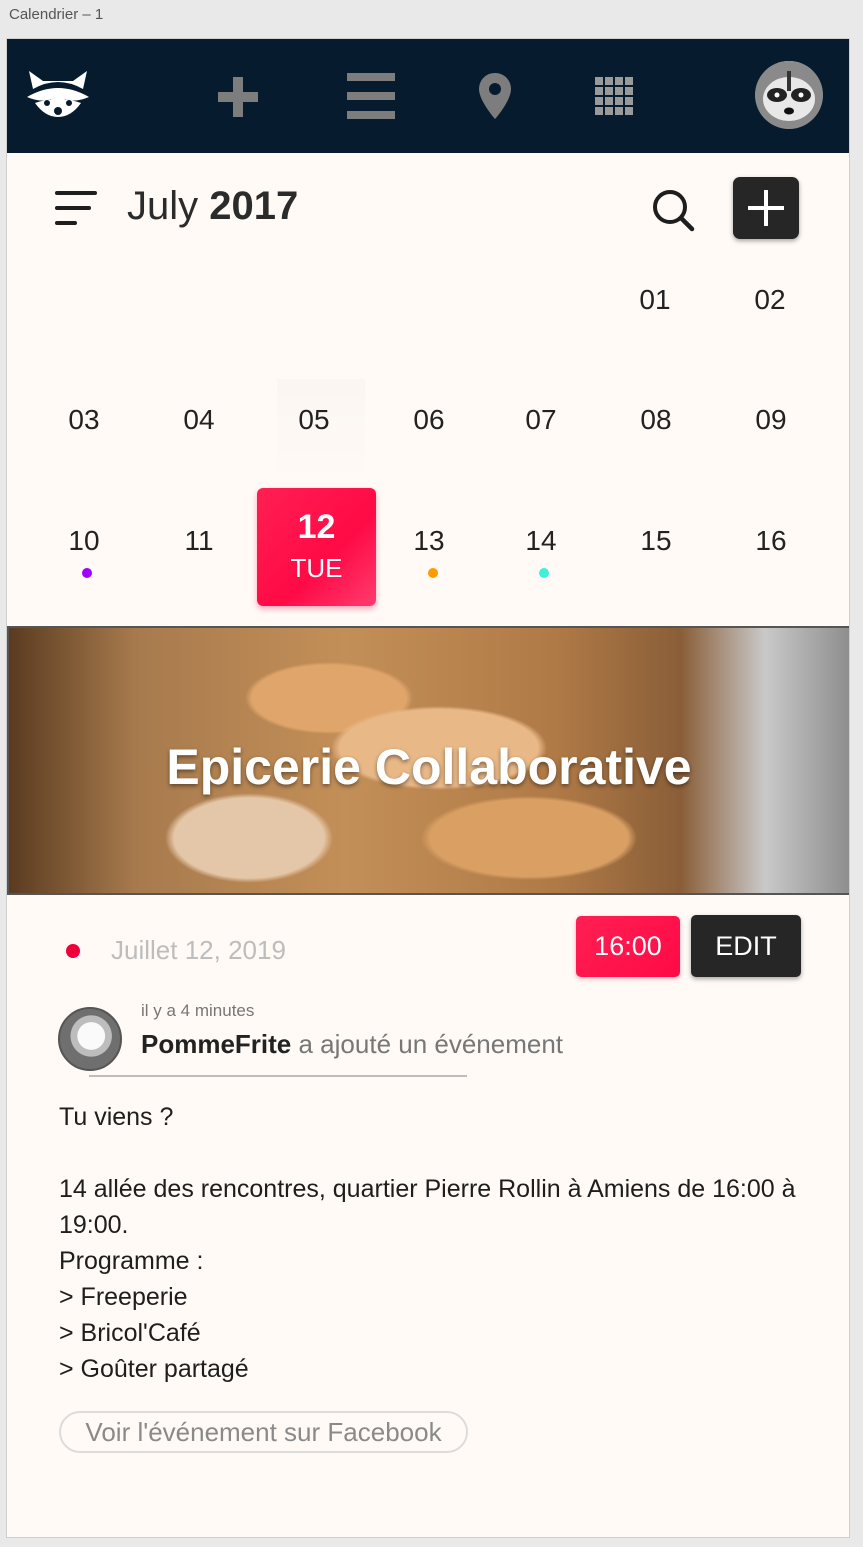  Describe the element at coordinates (58, 96) in the screenshot. I see `raccoon-logo-icon` at that location.